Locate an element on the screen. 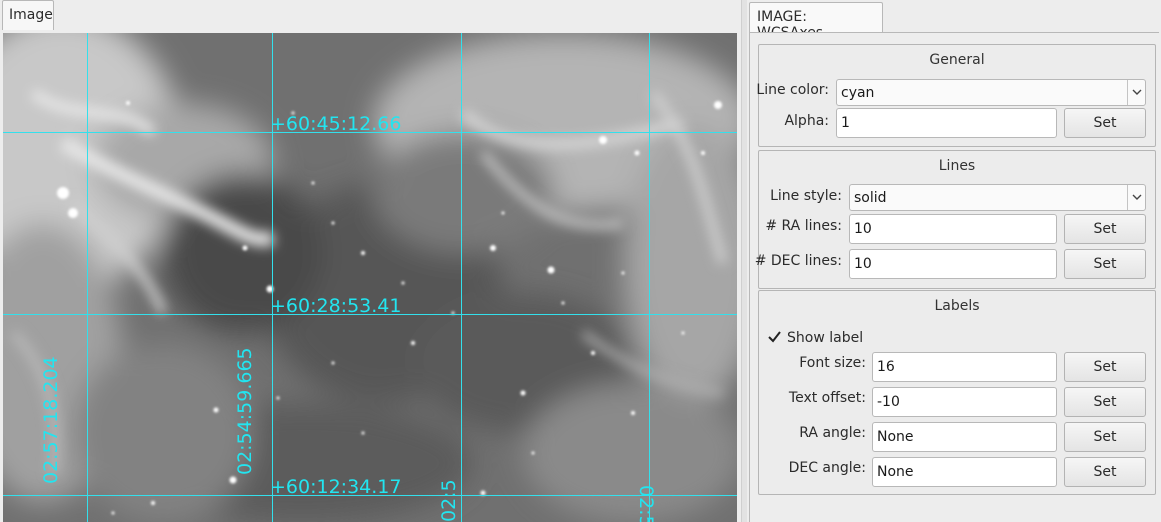 The image size is (1161, 522). alpha-input: 1 is located at coordinates (946, 123).